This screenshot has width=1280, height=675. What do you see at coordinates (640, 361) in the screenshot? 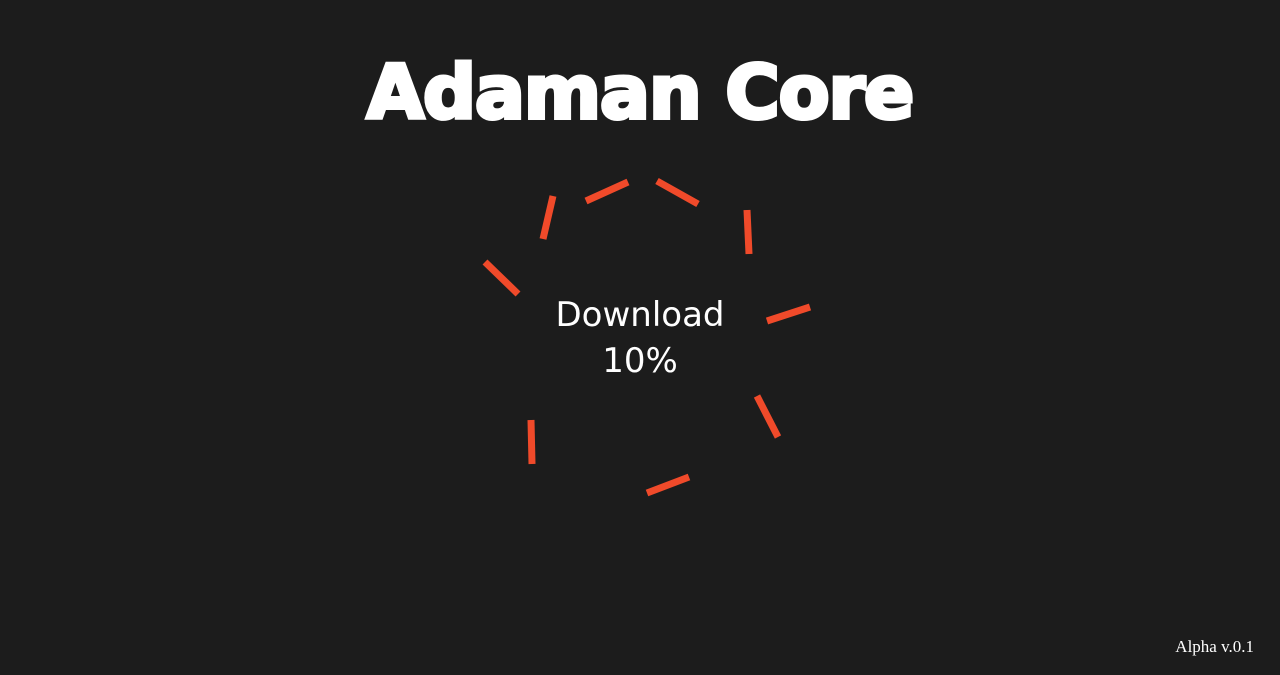
I see `download-progress-text: 10%` at bounding box center [640, 361].